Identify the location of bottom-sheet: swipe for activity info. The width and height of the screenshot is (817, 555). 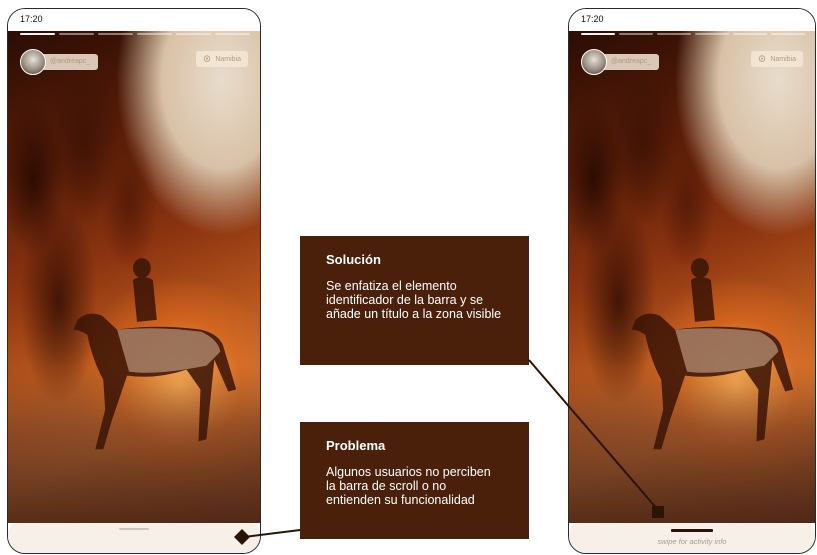
(692, 538).